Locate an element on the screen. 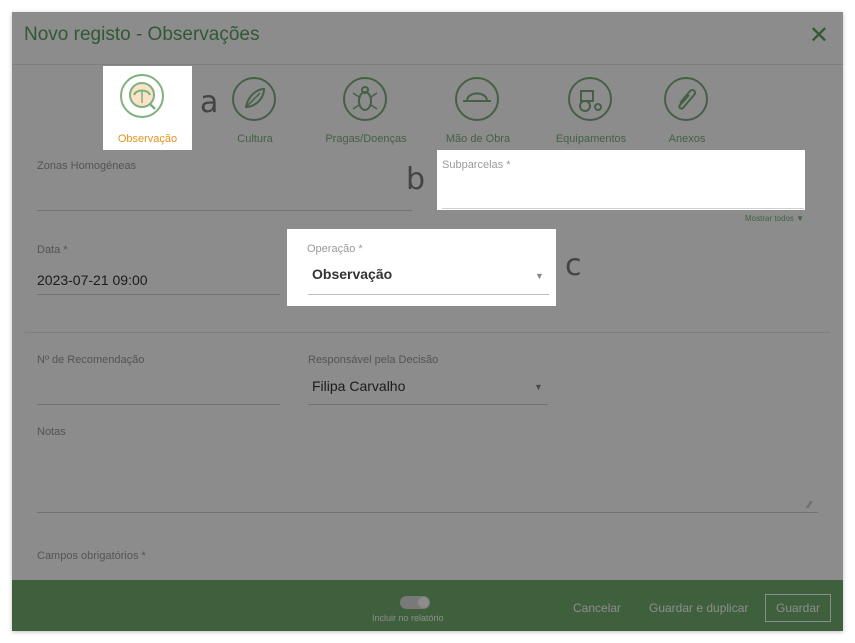  operacao-label: Operação * is located at coordinates (335, 249).